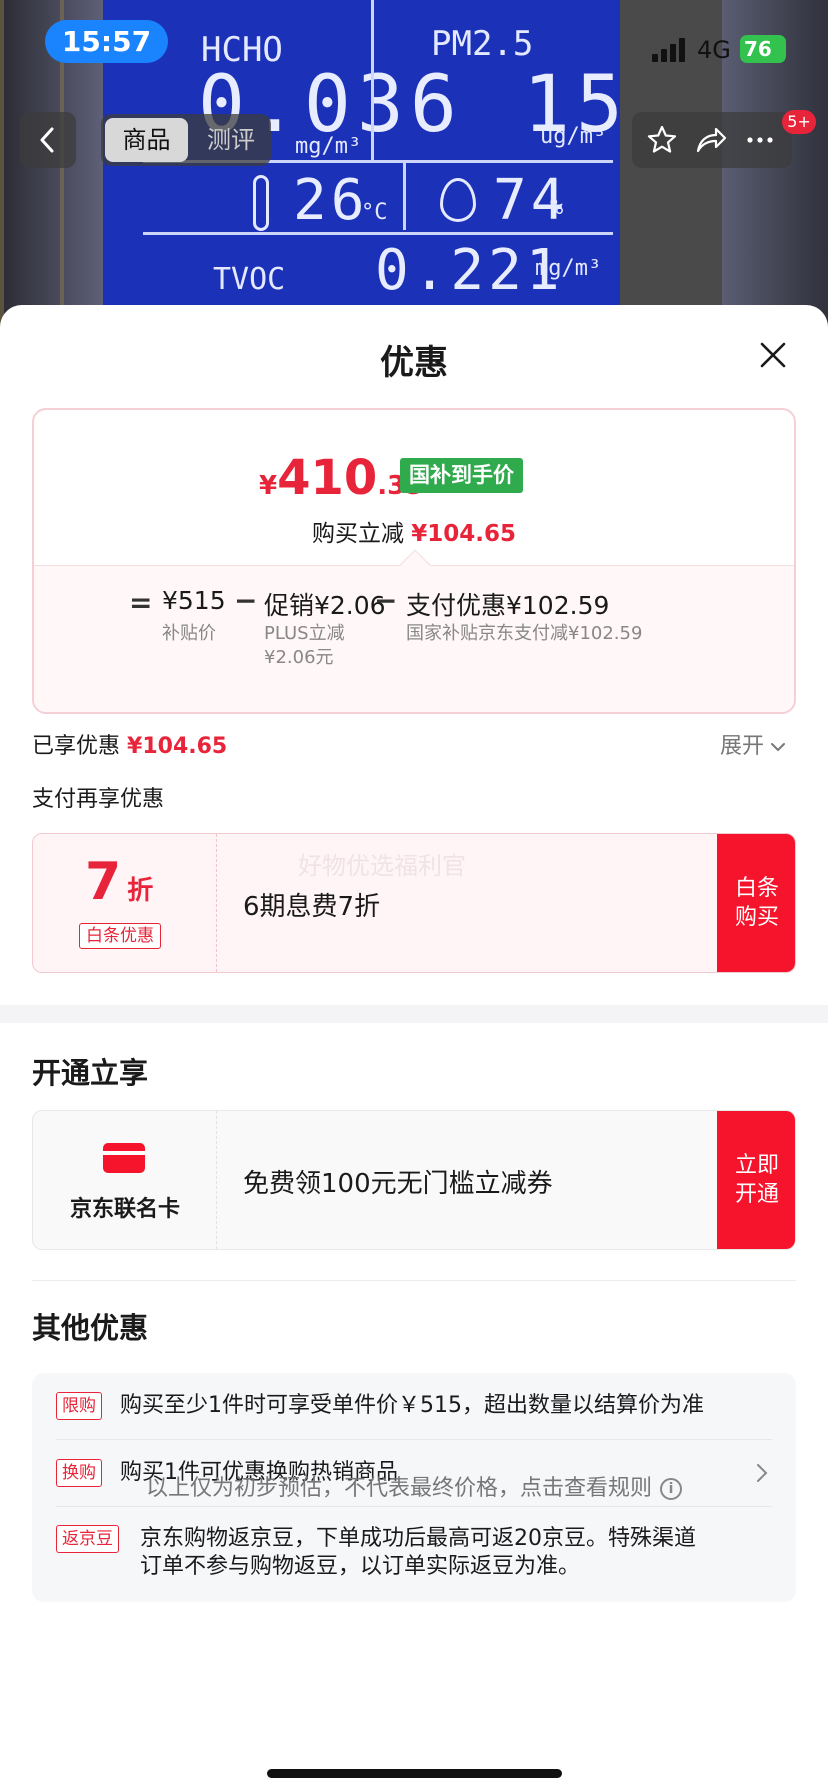  Describe the element at coordinates (760, 140) in the screenshot. I see `more-icon` at that location.